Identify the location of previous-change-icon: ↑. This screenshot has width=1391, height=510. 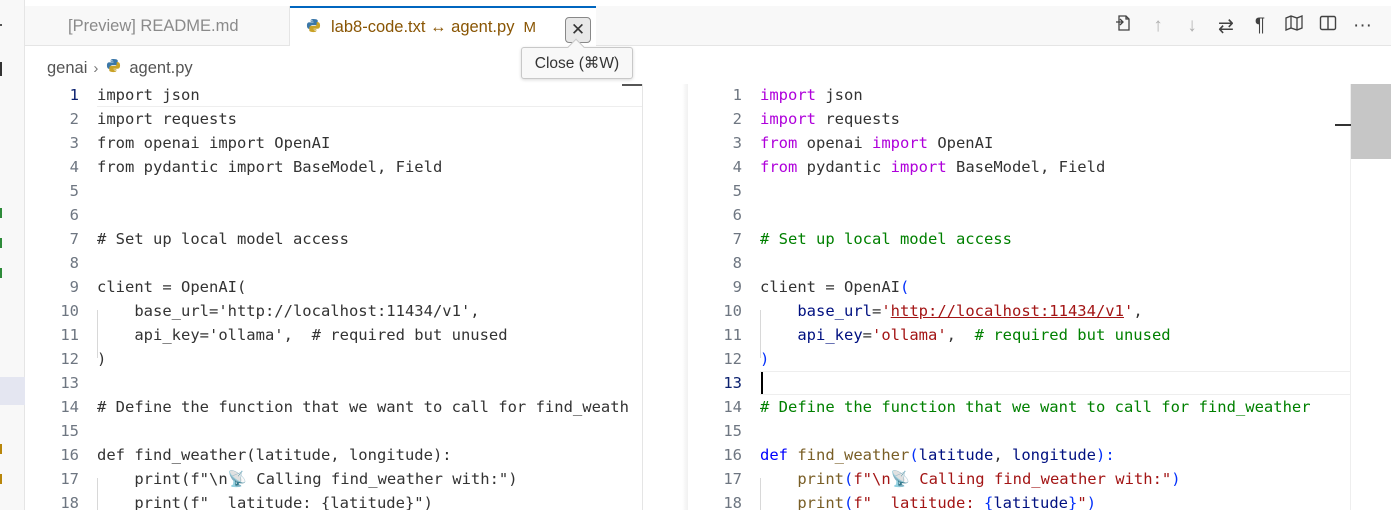
(1158, 26).